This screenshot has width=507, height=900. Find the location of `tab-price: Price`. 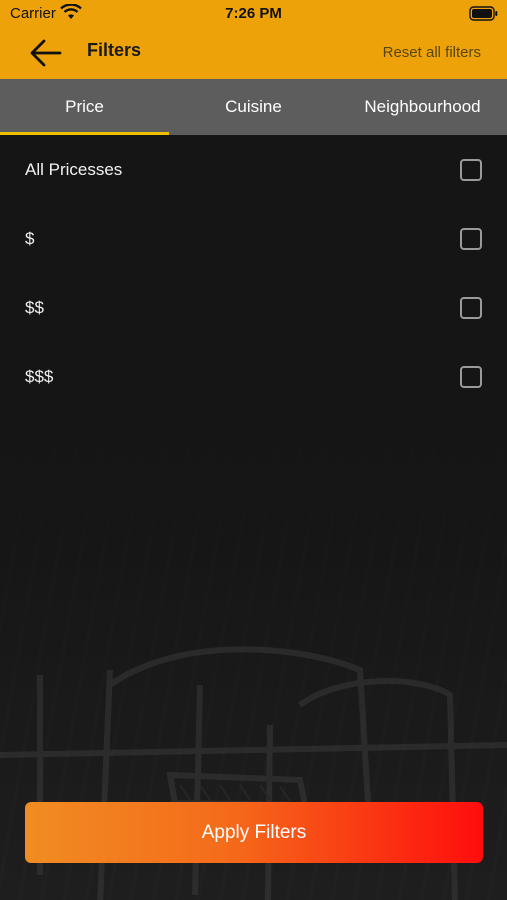

tab-price: Price is located at coordinates (84, 107).